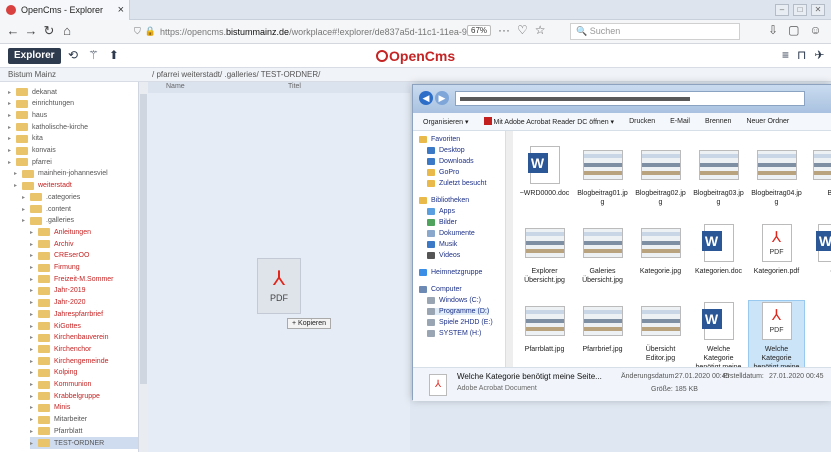 The height and width of the screenshot is (452, 831). I want to click on toolbar-item: E-Mail, so click(680, 121).